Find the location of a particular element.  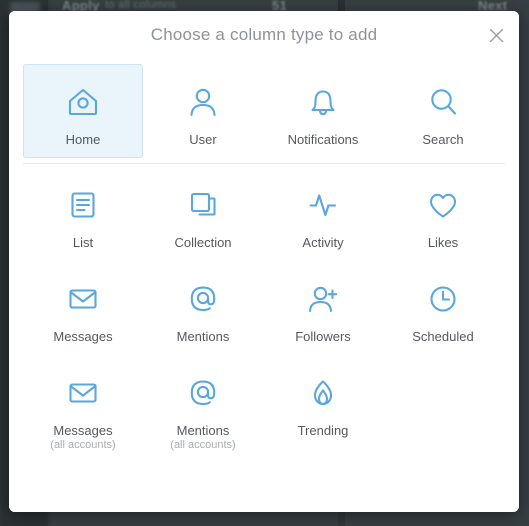

activity-icon is located at coordinates (323, 205).